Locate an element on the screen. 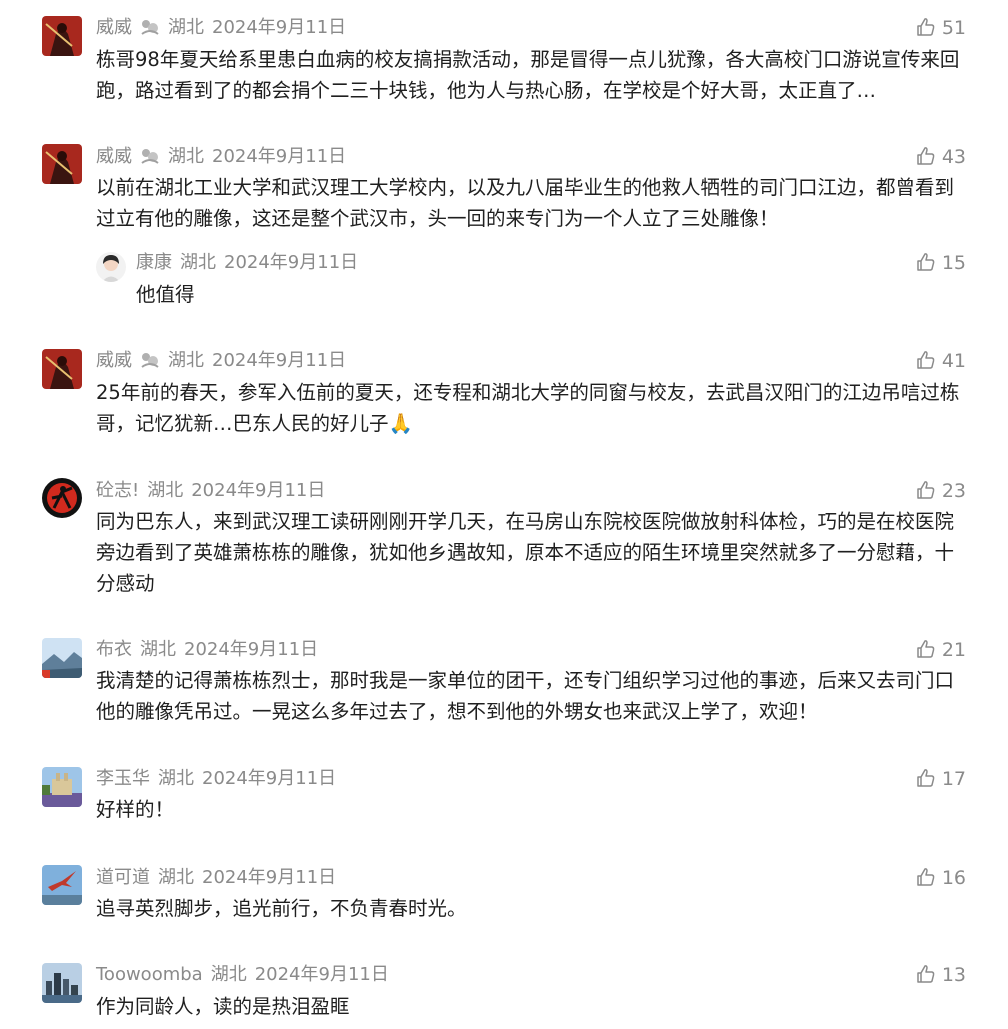 This screenshot has width=1008, height=1029. author-name: 康康 is located at coordinates (154, 262).